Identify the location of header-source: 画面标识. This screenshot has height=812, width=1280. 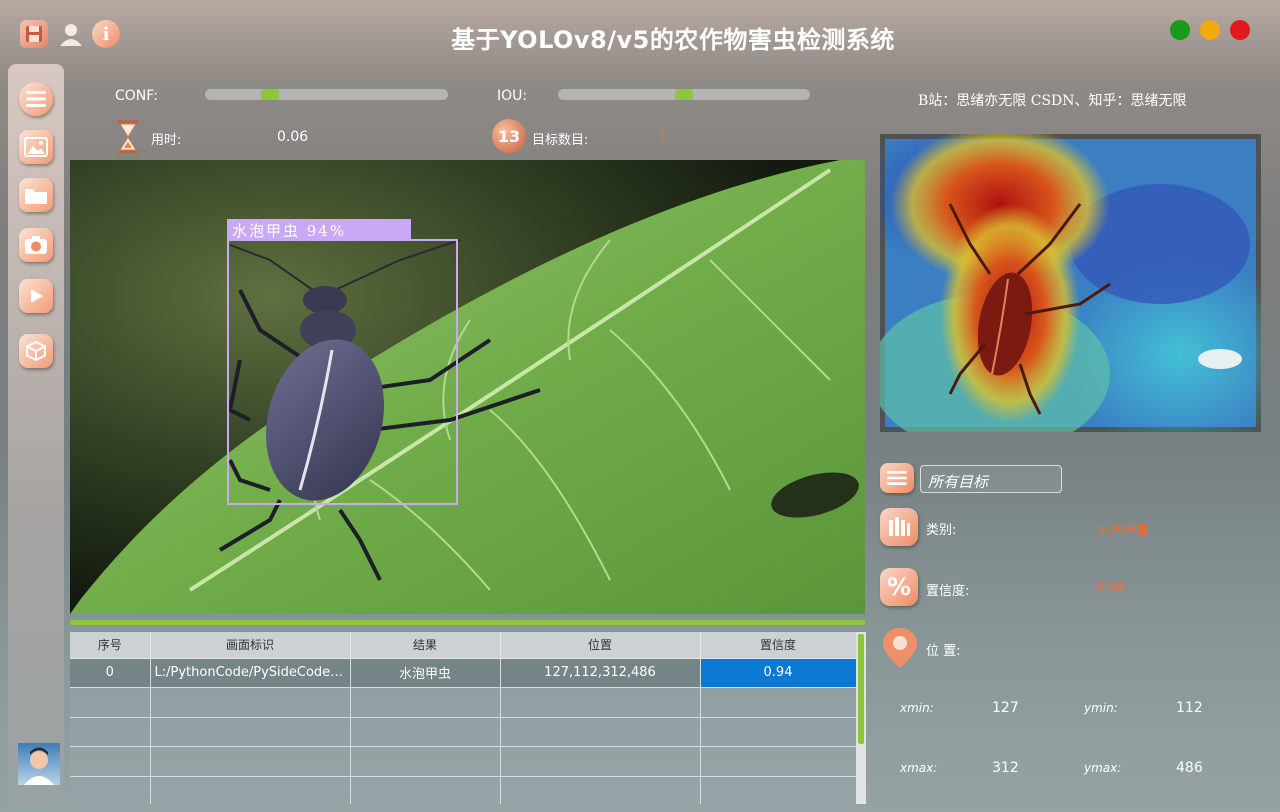
(250, 645).